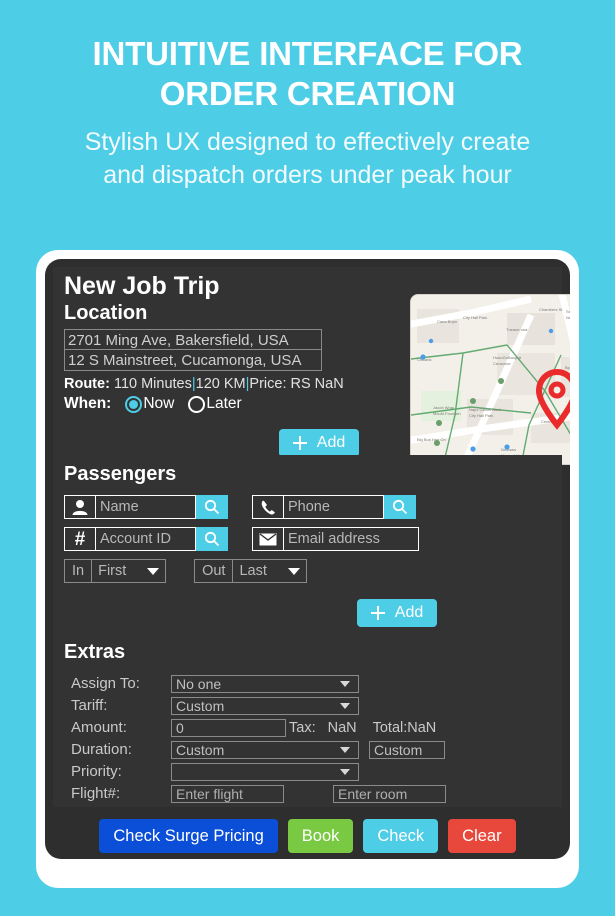  Describe the element at coordinates (447, 321) in the screenshot. I see `svg-text: Cana Bopn` at that location.